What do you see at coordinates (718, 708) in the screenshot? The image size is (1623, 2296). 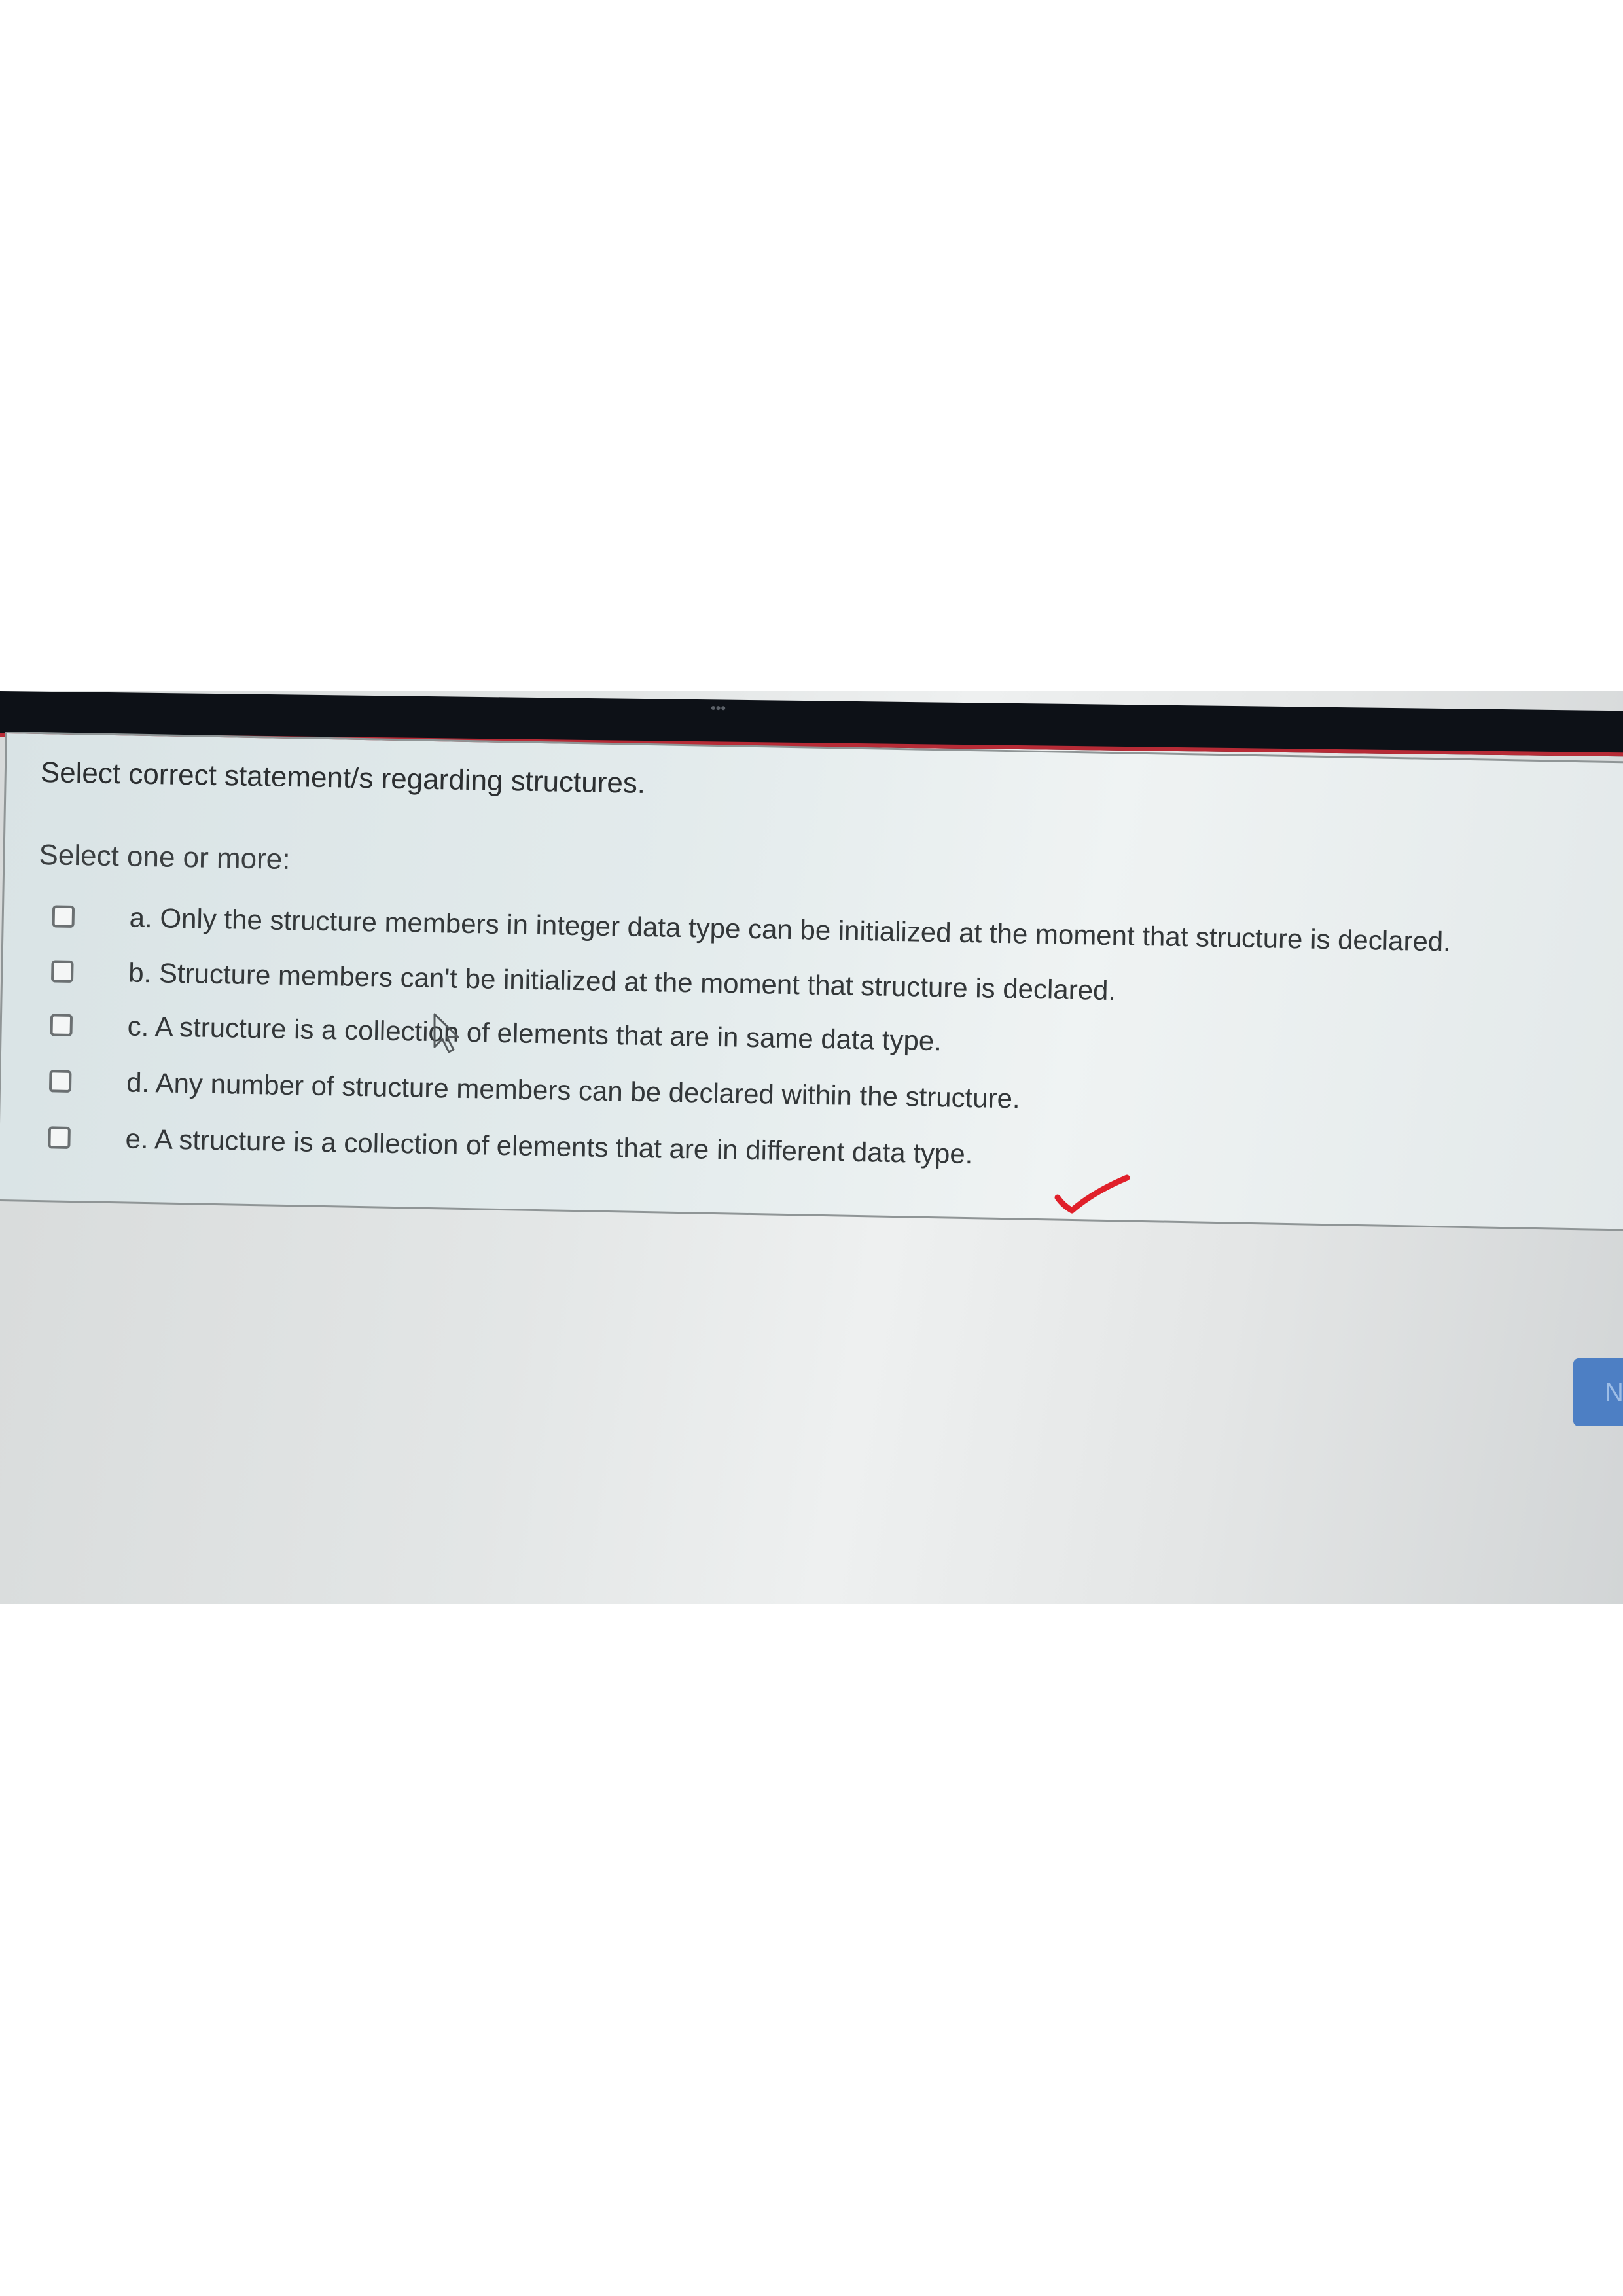 I see `top-bar-dots: •••` at bounding box center [718, 708].